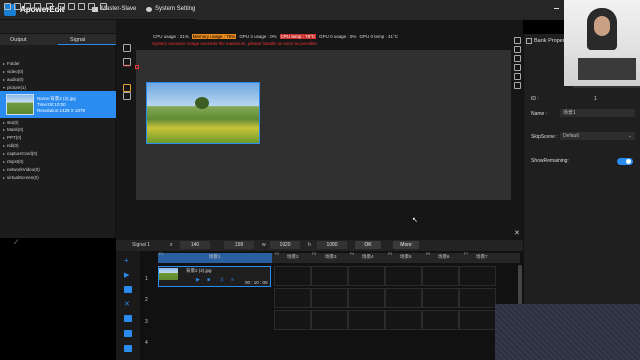 Image resolution: width=640 pixels, height=360 pixels. Describe the element at coordinates (23, 177) in the screenshot. I see `tree-item-label: virtualScreen(0)` at that location.